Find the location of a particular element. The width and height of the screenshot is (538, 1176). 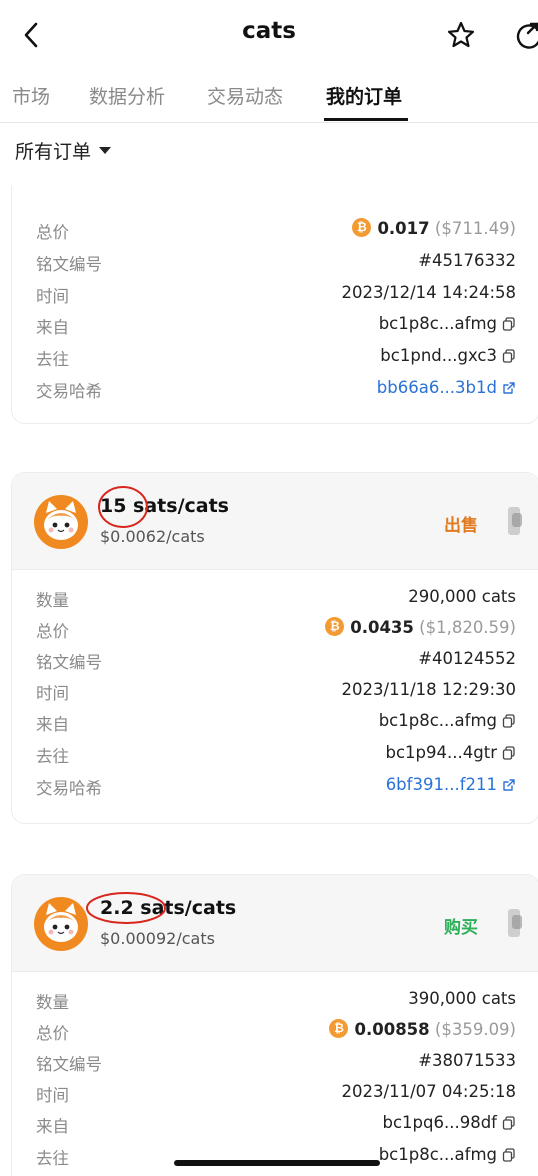

tab-my-orders: 我的订单 is located at coordinates (364, 95).